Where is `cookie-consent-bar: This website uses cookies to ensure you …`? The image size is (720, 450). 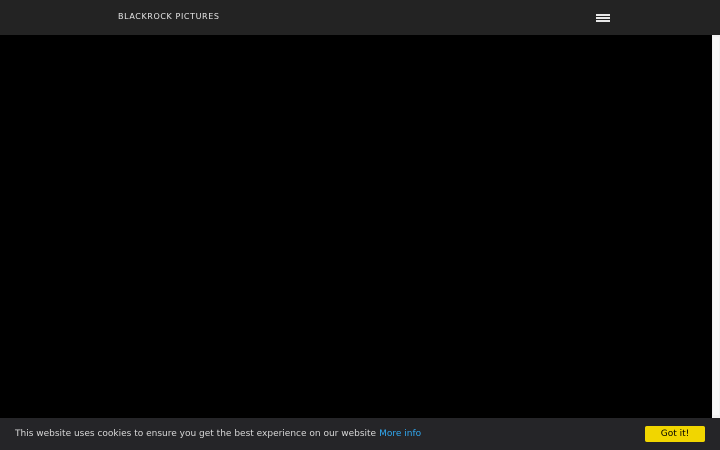 cookie-consent-bar: This website uses cookies to ensure you … is located at coordinates (360, 434).